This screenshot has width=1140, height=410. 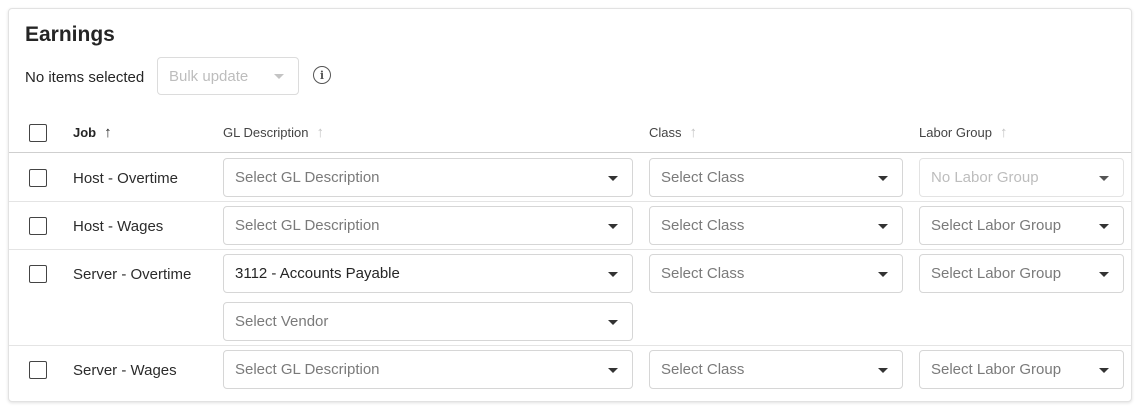 What do you see at coordinates (85, 77) in the screenshot?
I see `selection-status: No items selected` at bounding box center [85, 77].